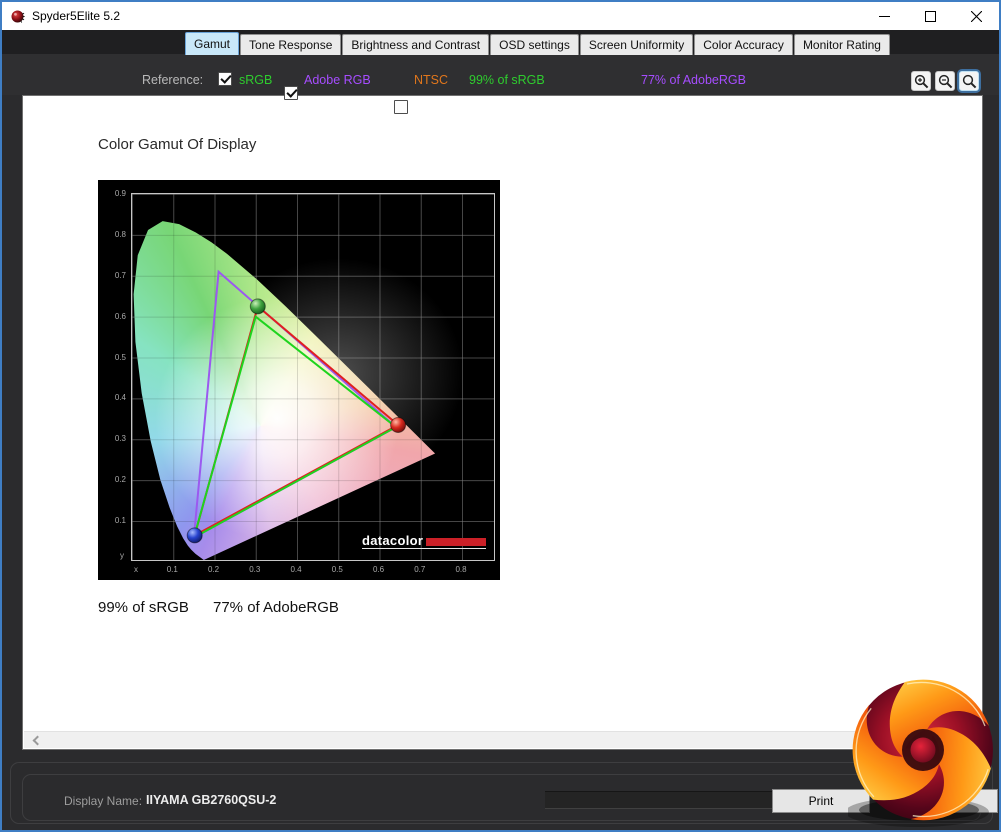 Image resolution: width=1001 pixels, height=832 pixels. I want to click on gamut-triangles, so click(296, 406).